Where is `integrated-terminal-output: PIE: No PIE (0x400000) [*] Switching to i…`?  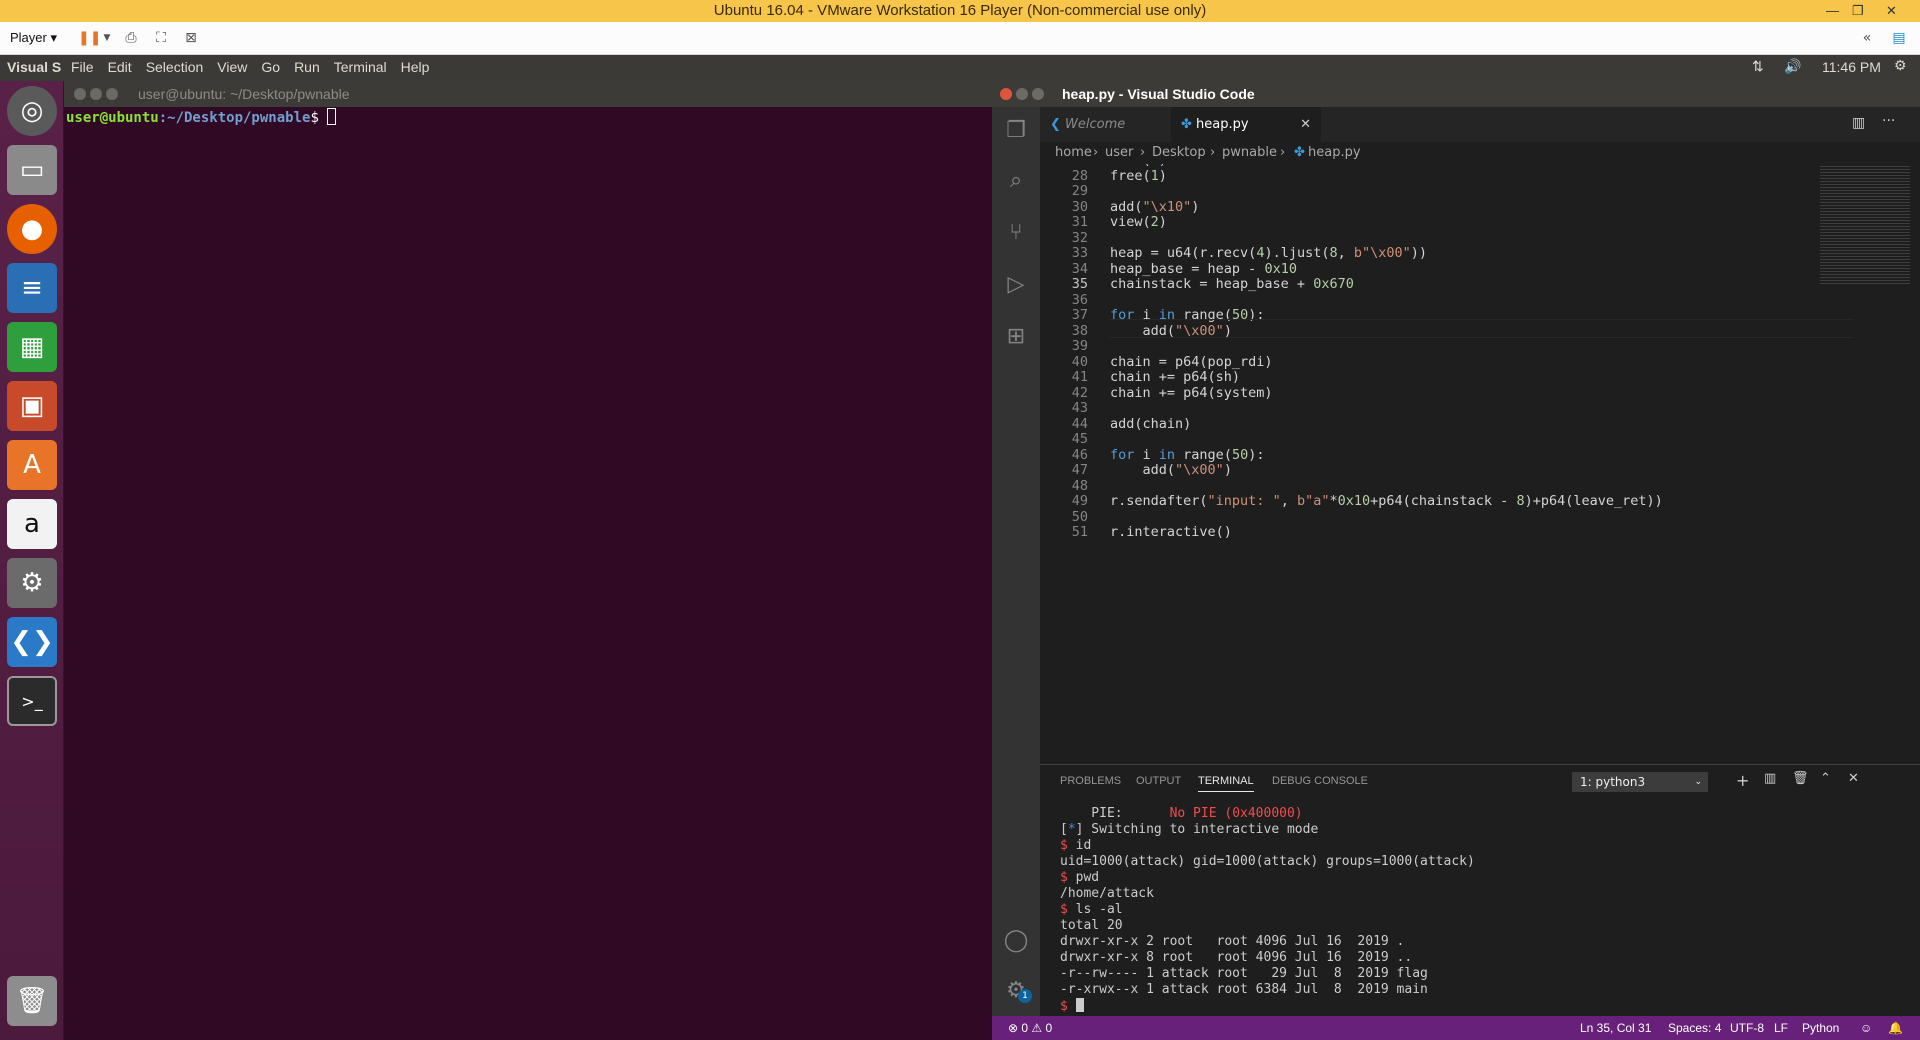
integrated-terminal-output: PIE: No PIE (0x400000) [*] Switching to i… is located at coordinates (1267, 910).